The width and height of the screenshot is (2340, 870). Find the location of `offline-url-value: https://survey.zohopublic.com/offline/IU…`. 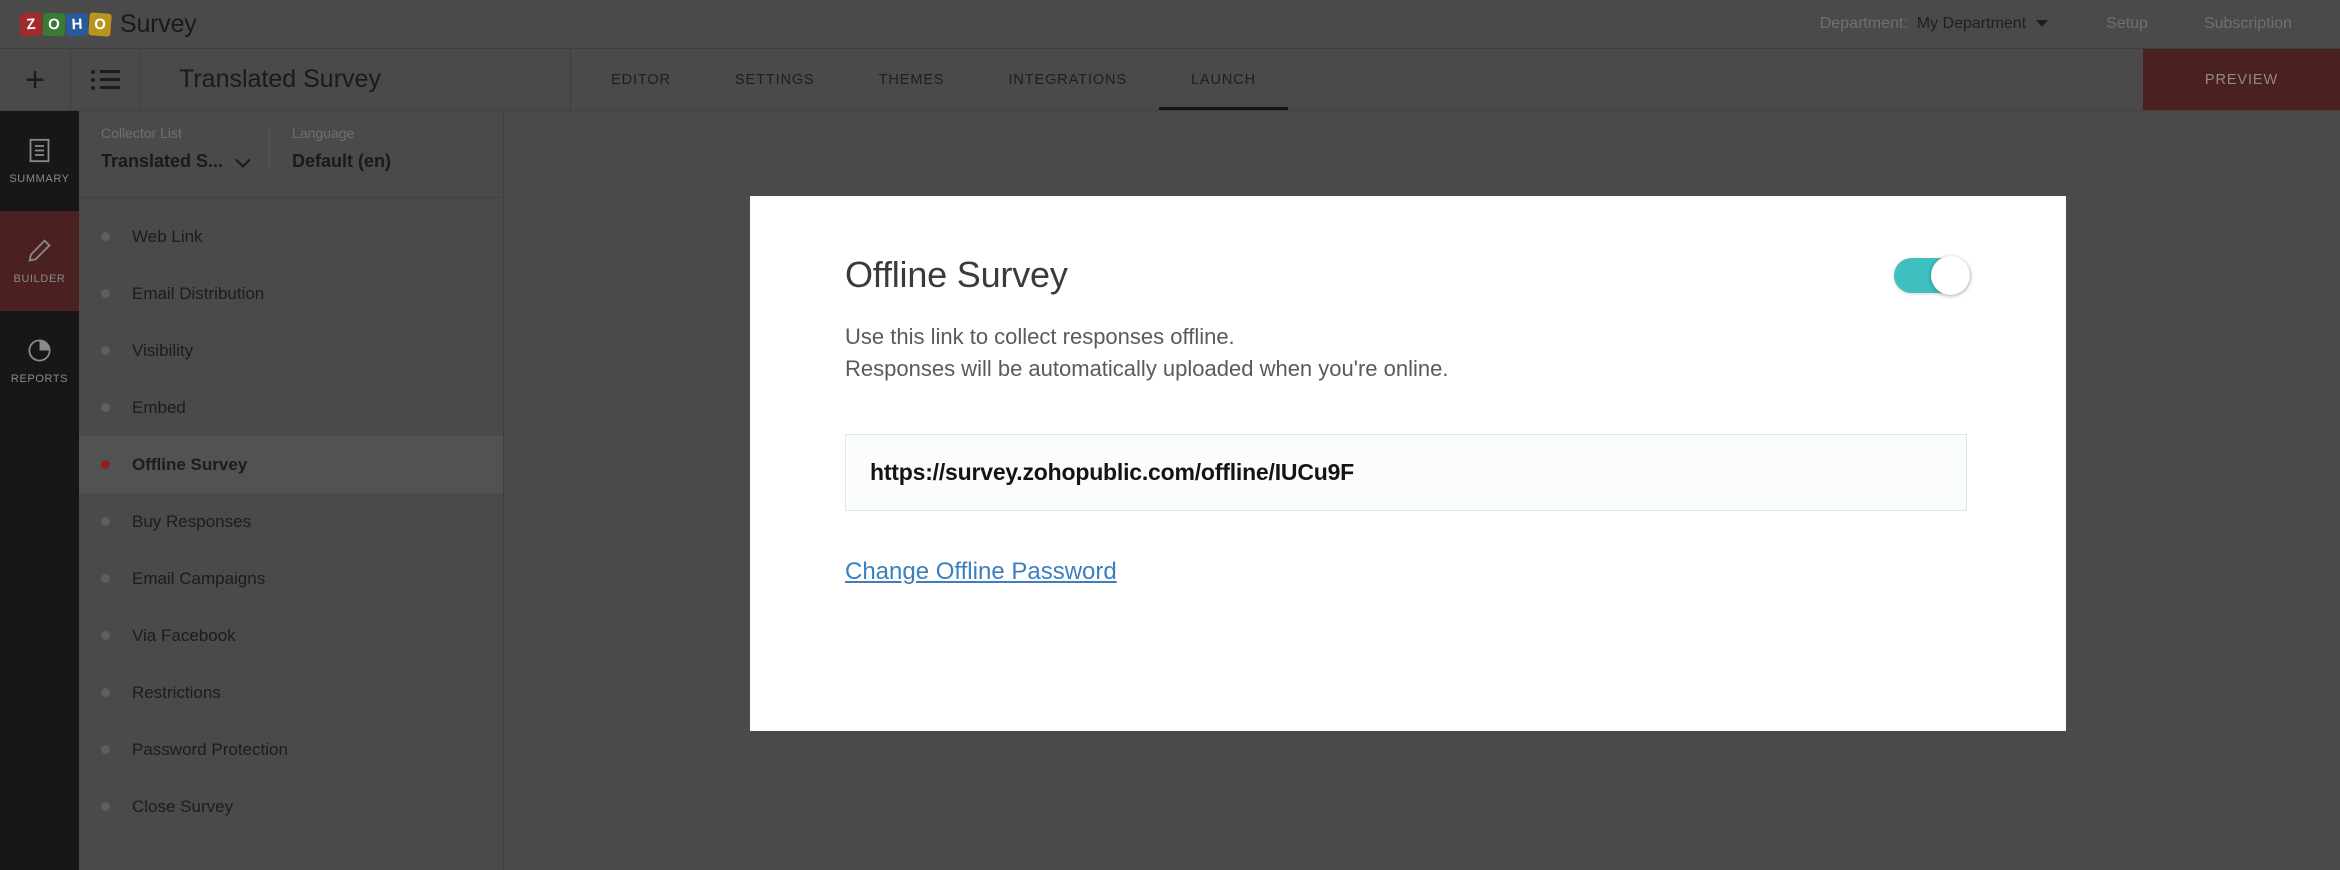

offline-url-value: https://survey.zohopublic.com/offline/IU… is located at coordinates (1112, 471).